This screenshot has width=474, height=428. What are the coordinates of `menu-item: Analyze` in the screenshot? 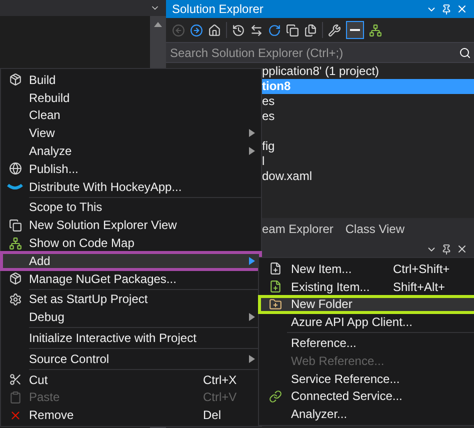 It's located at (131, 151).